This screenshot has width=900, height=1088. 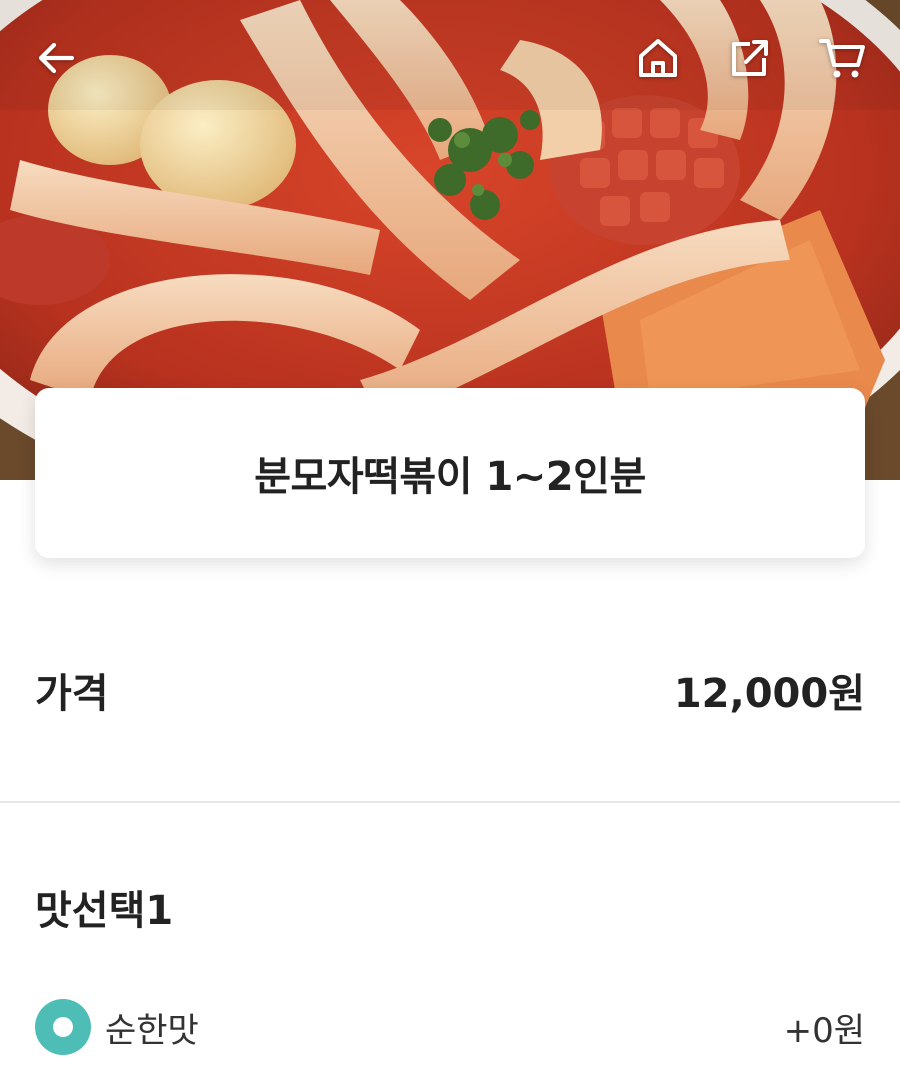 I want to click on cart-icon, so click(x=842, y=58).